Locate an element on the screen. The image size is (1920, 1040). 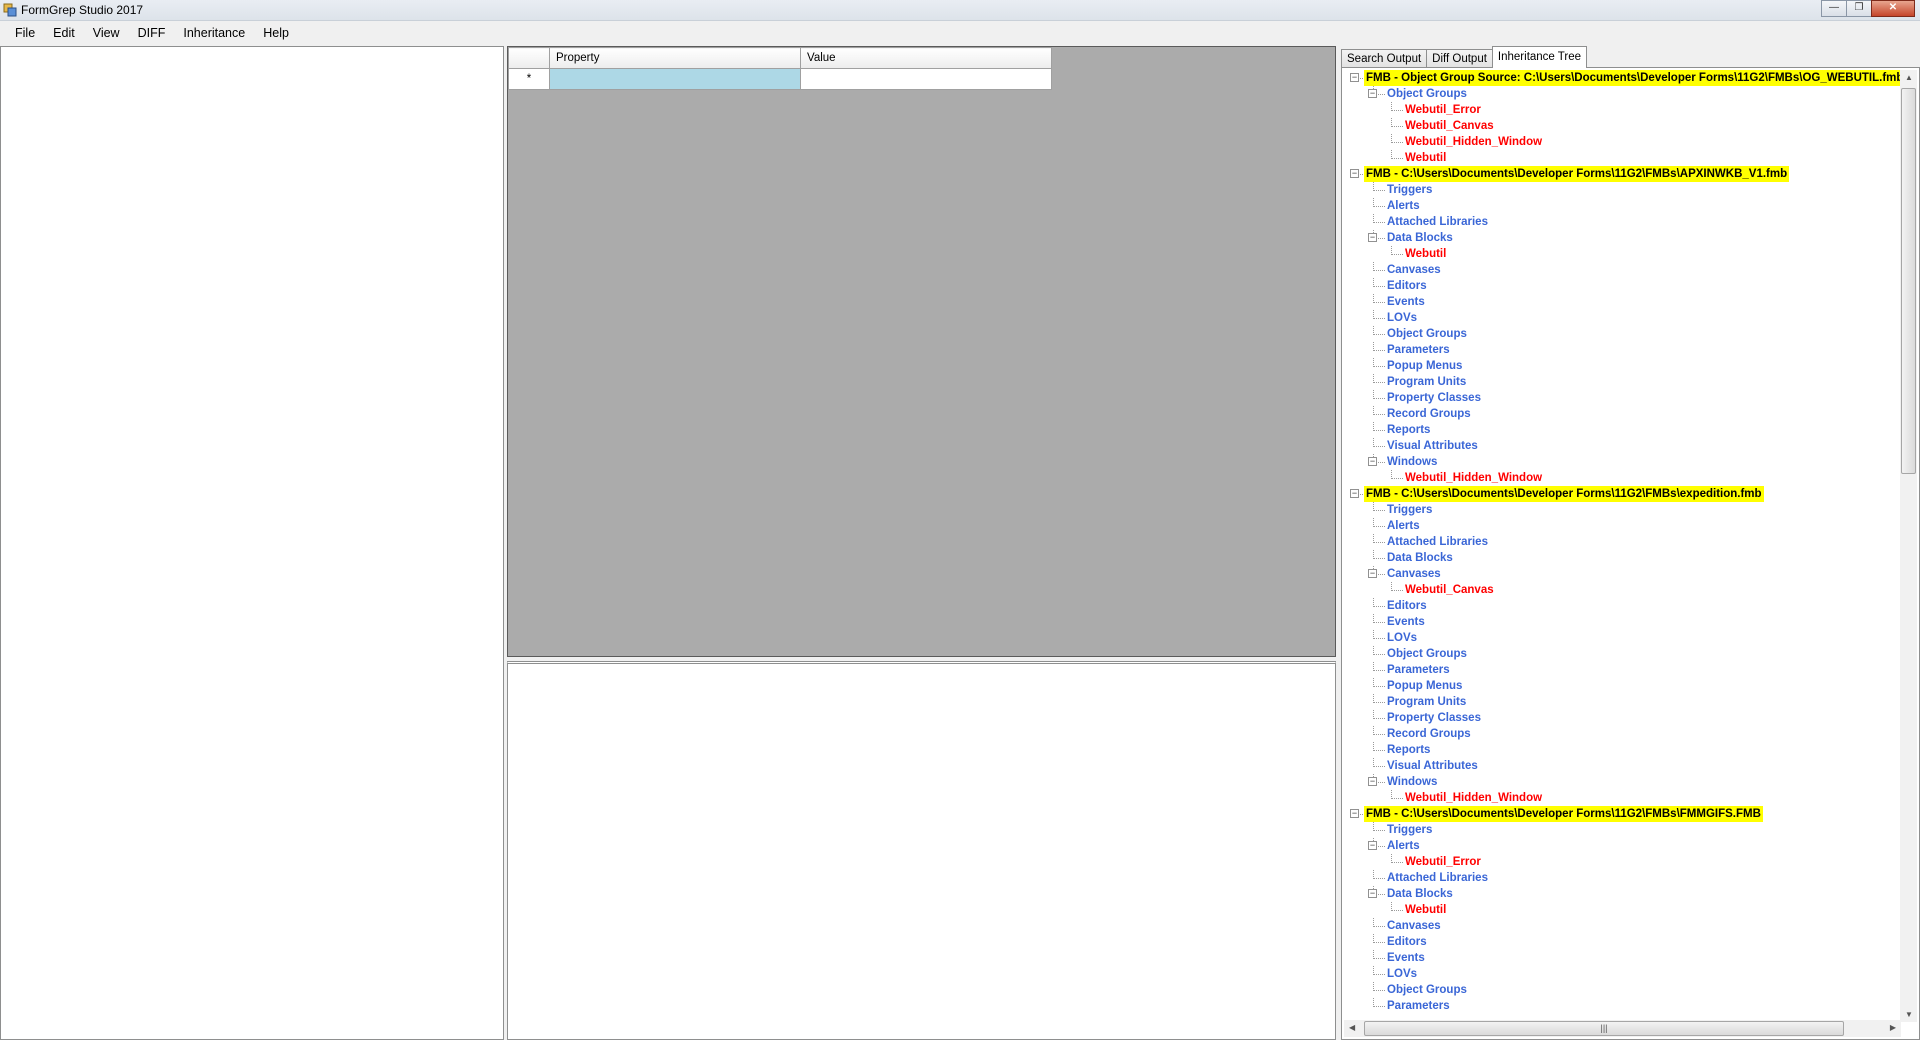
property-cell is located at coordinates (675, 79).